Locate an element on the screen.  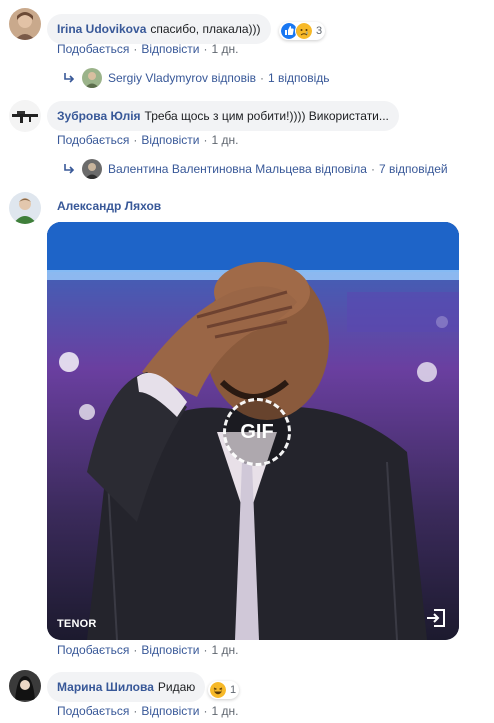
reaction-count: 1 is located at coordinates (233, 690).